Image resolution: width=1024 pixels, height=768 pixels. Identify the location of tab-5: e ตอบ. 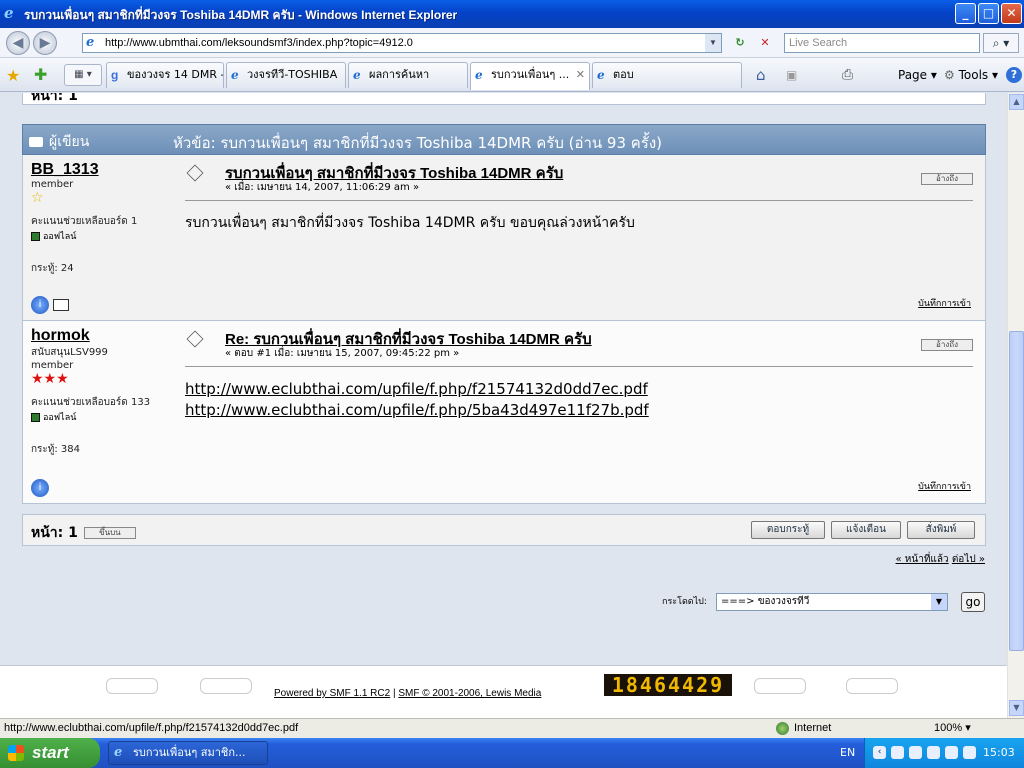
(667, 75).